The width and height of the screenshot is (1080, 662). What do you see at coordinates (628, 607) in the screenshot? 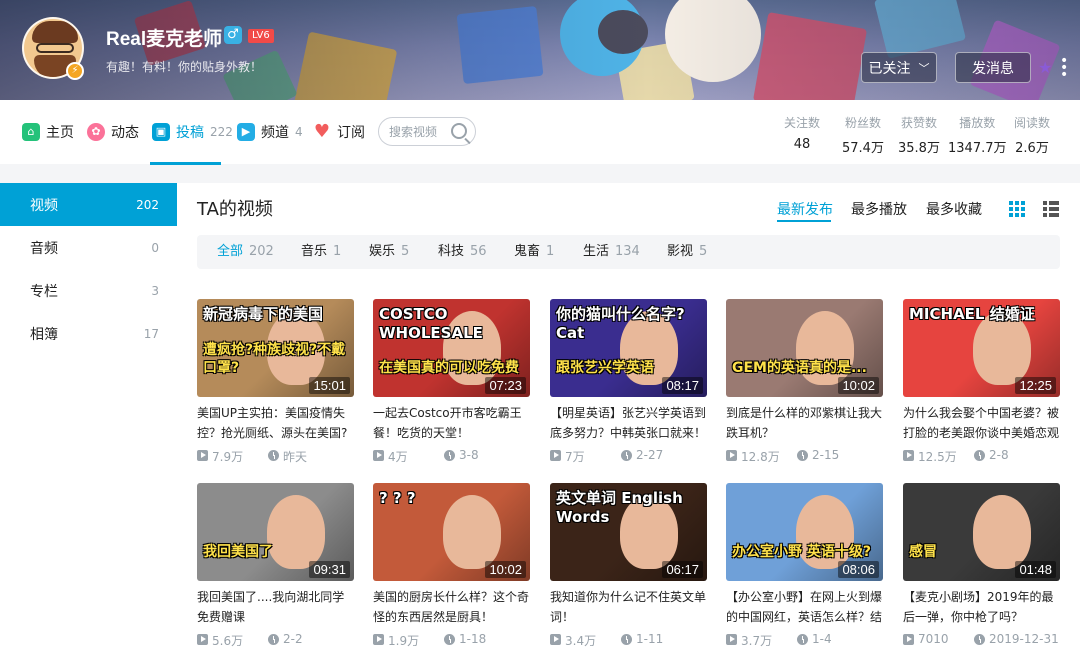
I see `video-title: 我知道你为什么记不住英文单词！` at bounding box center [628, 607].